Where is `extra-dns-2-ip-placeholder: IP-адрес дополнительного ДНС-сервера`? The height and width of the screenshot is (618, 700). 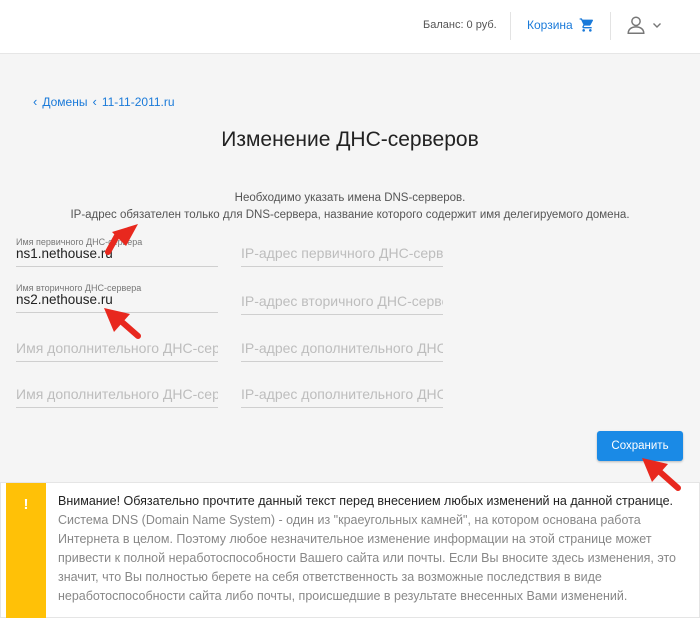
extra-dns-2-ip-placeholder: IP-адрес дополнительного ДНС-сервера is located at coordinates (342, 394).